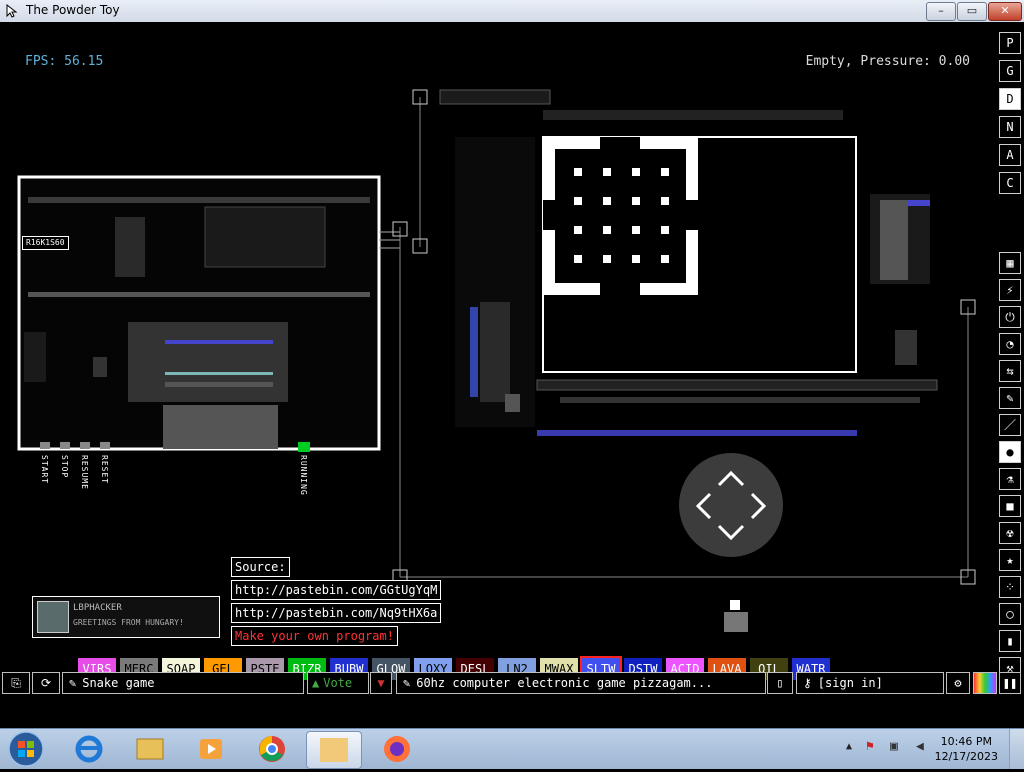  Describe the element at coordinates (920, 746) in the screenshot. I see `tray-volume-icon: ◀` at that location.